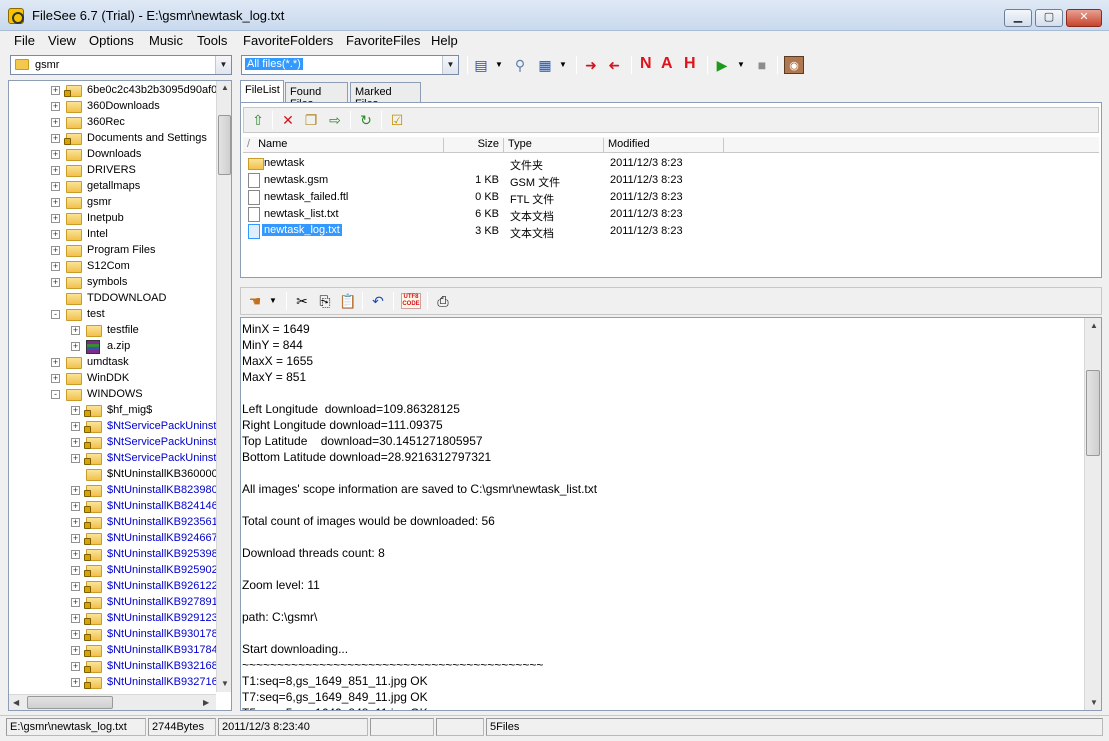 Image resolution: width=1109 pixels, height=741 pixels. I want to click on tree-item: + $NtUninstallKB823980, so click(113, 491).